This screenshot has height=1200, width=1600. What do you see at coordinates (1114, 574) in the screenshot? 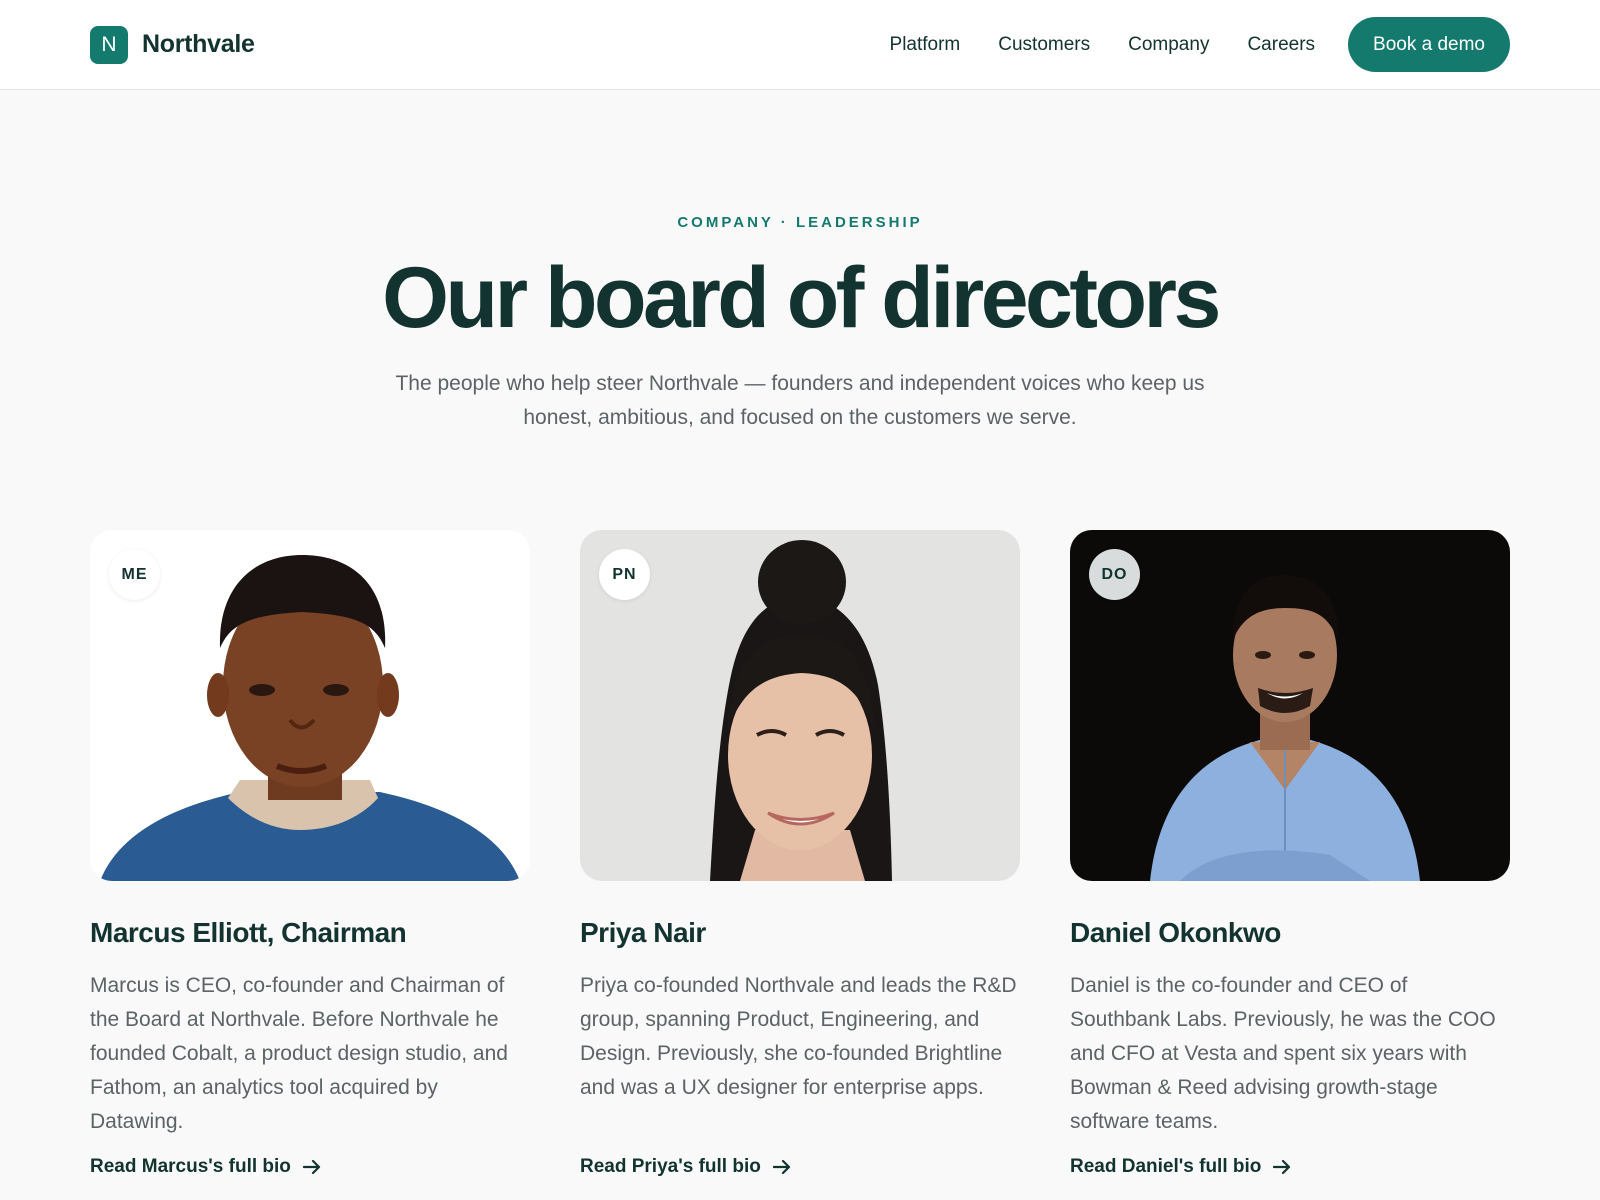
I see `member-initials-badge: DO` at bounding box center [1114, 574].